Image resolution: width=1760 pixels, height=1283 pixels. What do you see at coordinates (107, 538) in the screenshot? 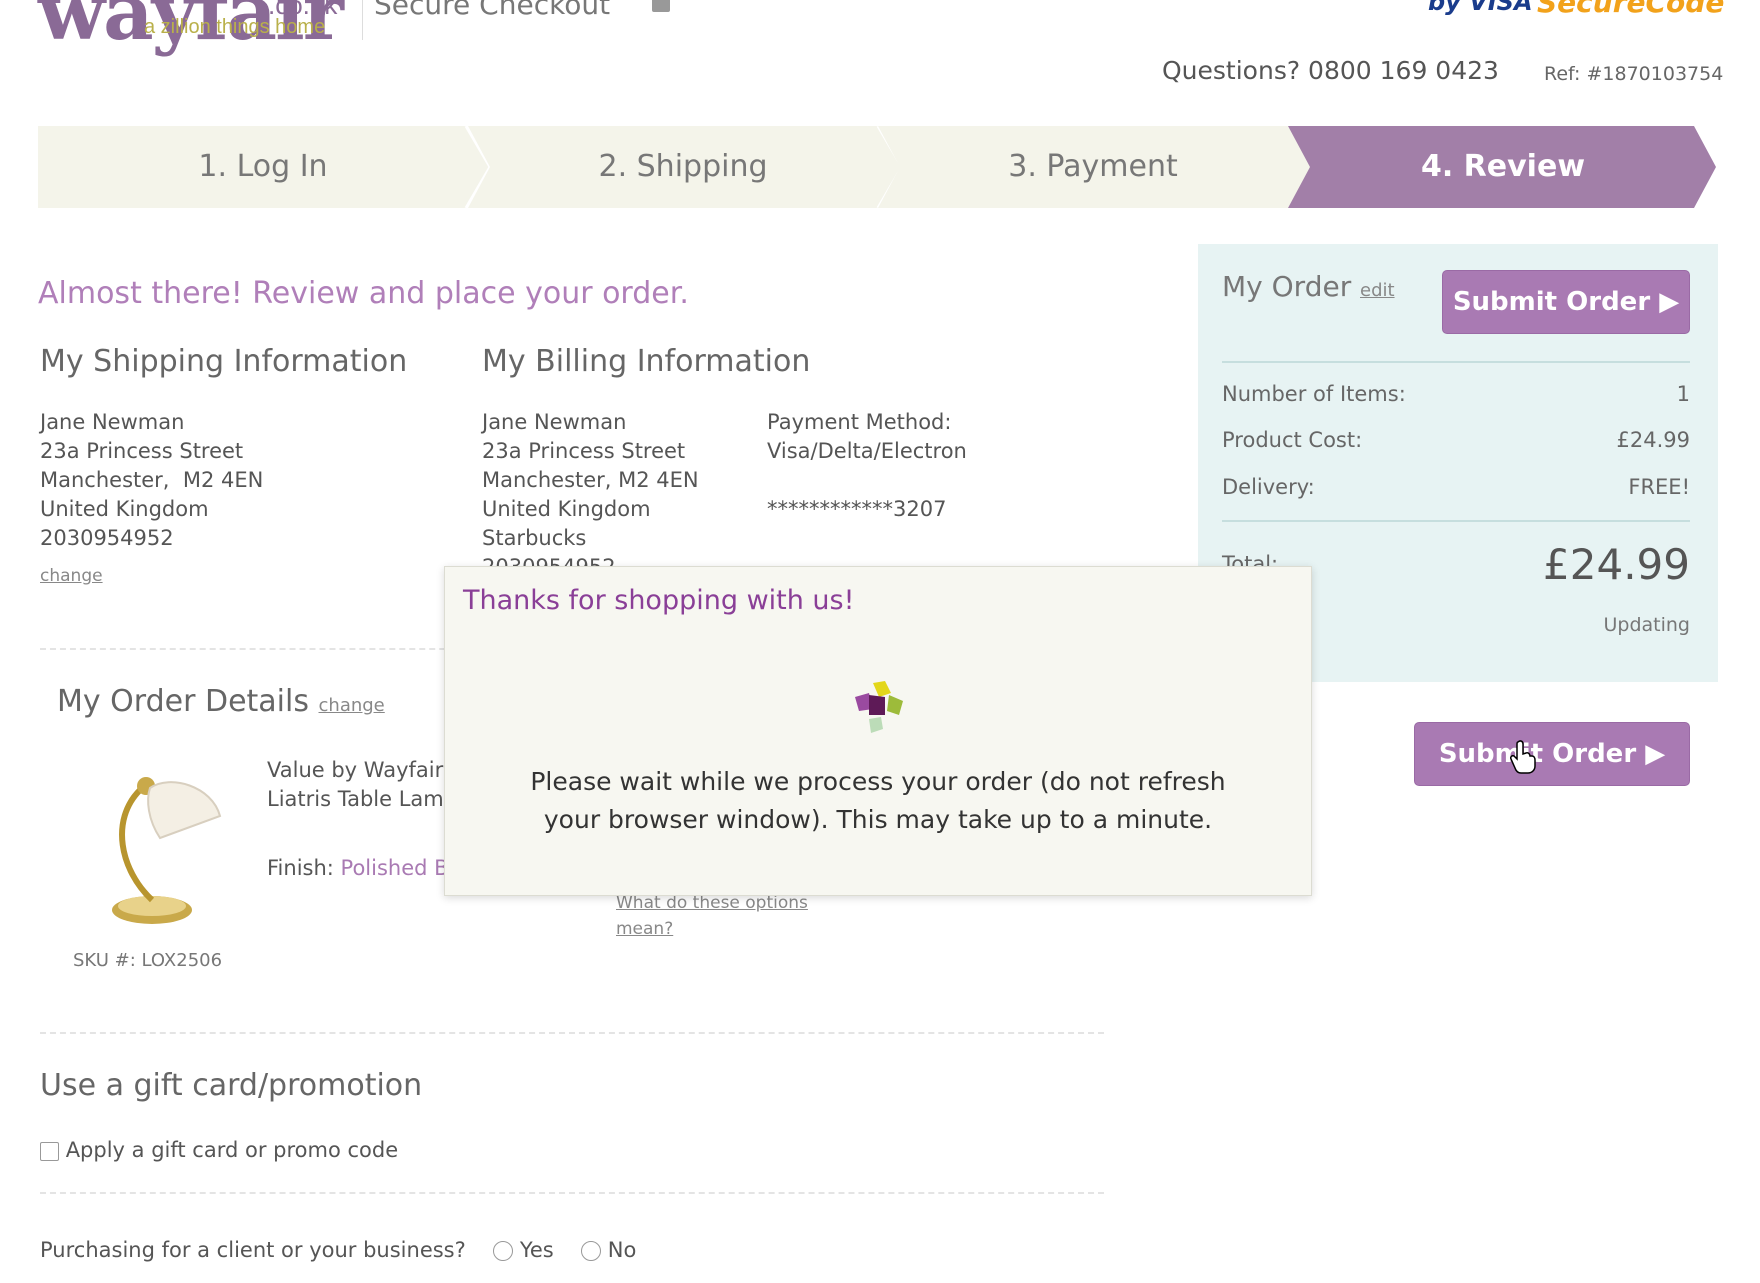
I see `shipping-line: 2030954952` at bounding box center [107, 538].